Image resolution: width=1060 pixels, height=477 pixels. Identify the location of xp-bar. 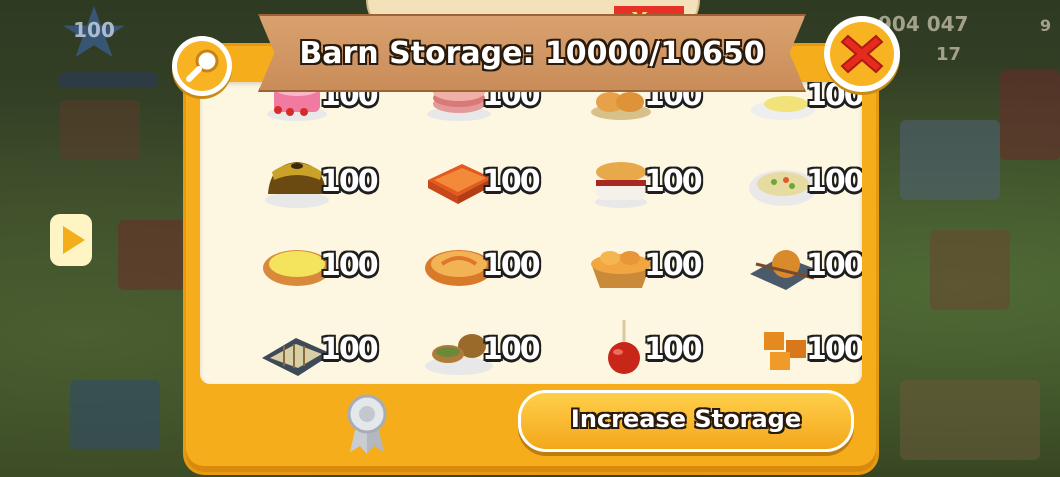
(108, 80).